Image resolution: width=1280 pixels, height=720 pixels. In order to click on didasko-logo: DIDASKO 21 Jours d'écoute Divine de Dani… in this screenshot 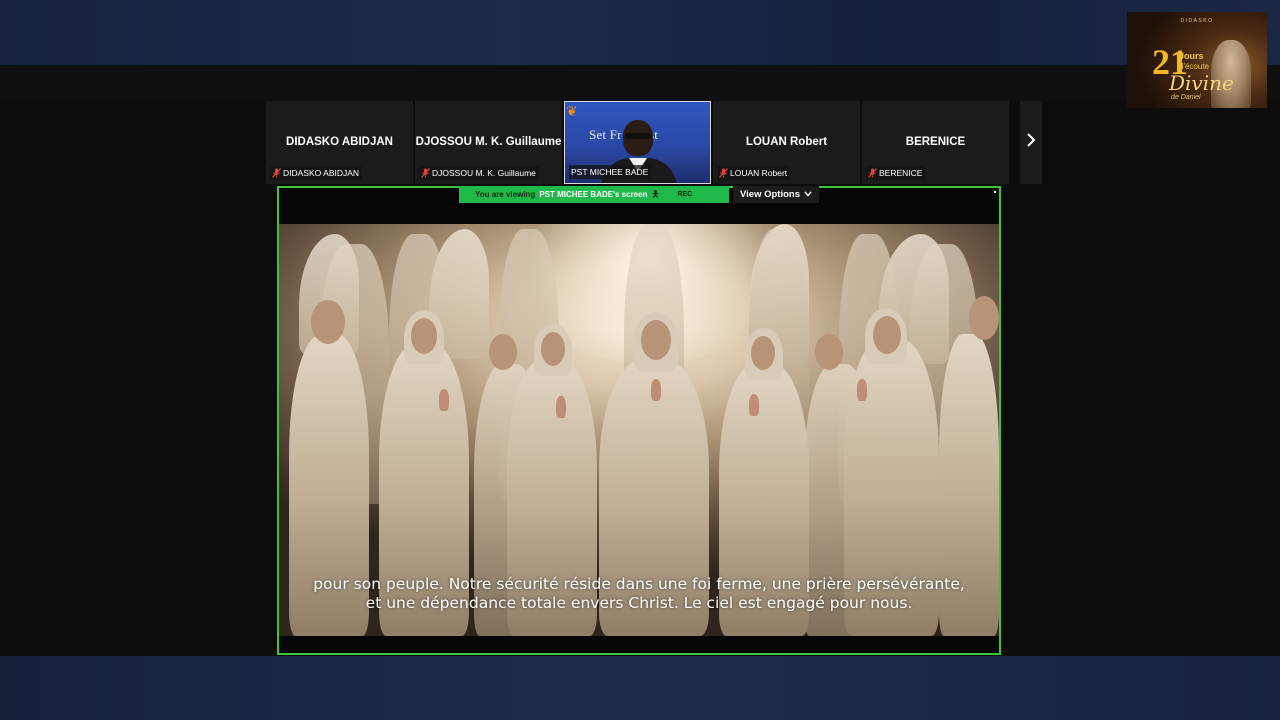, I will do `click(1197, 60)`.